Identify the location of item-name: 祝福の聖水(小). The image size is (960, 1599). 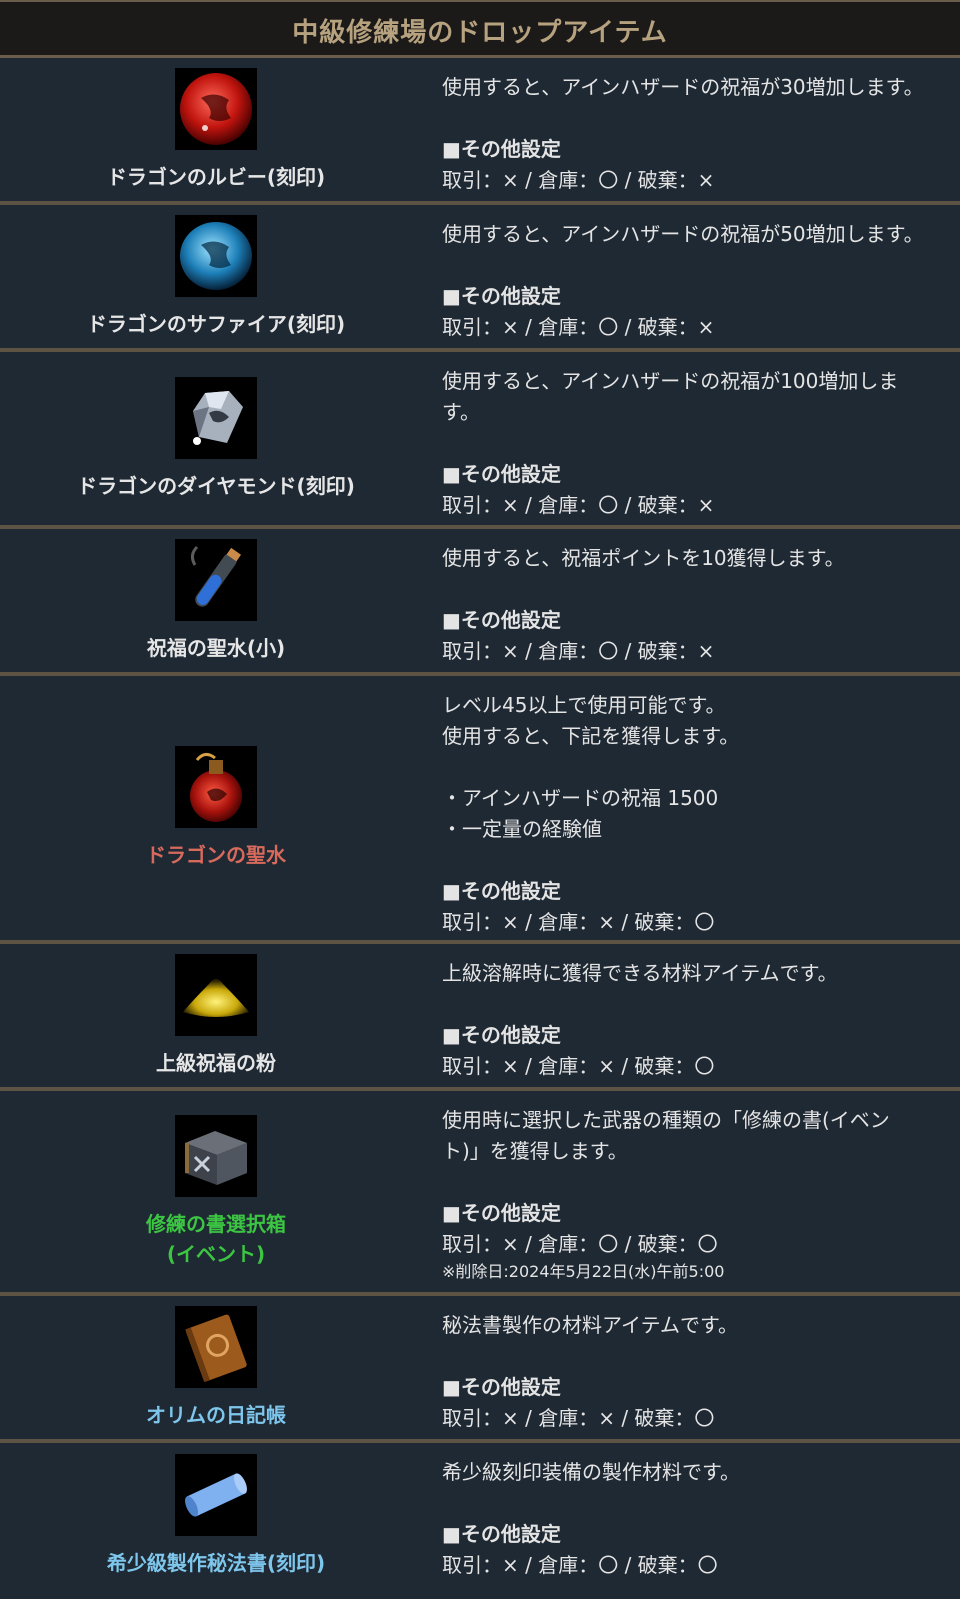
(216, 647).